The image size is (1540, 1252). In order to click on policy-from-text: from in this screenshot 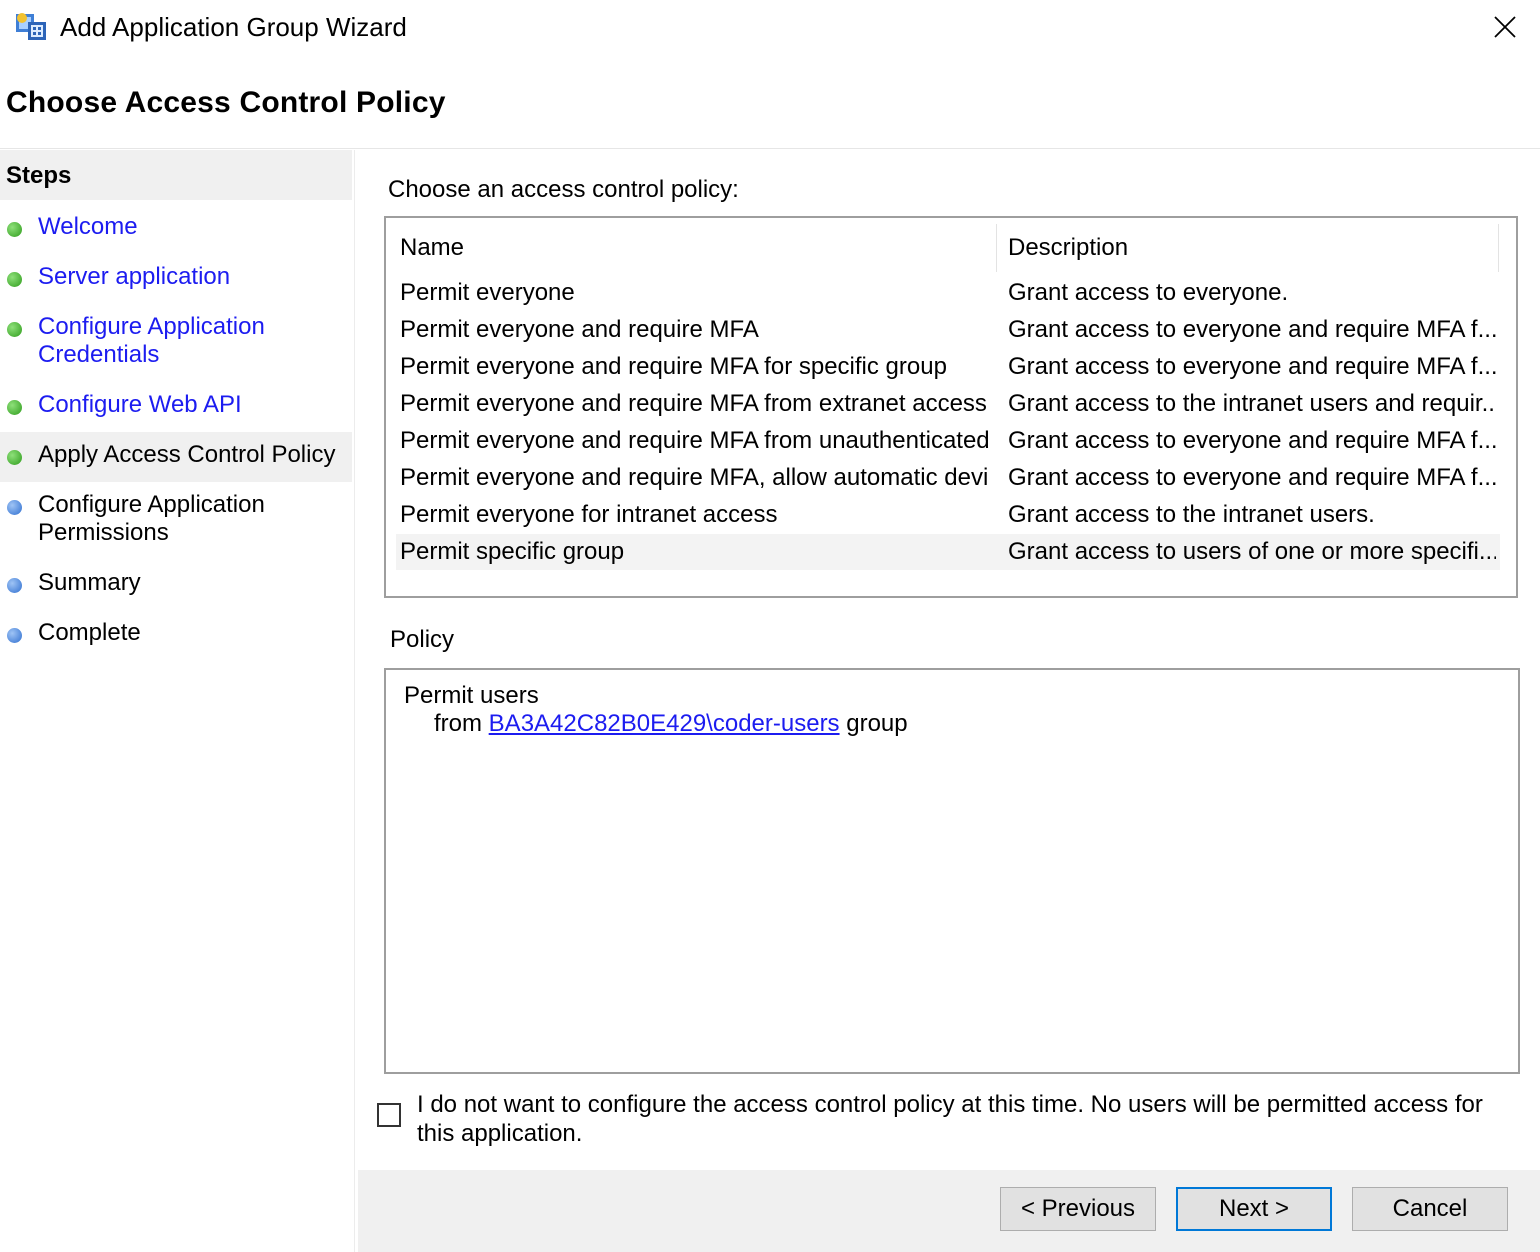, I will do `click(458, 723)`.